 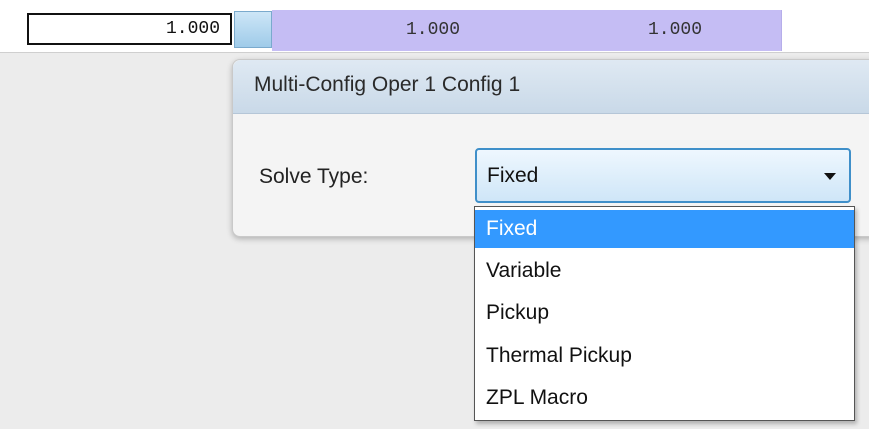 What do you see at coordinates (551, 87) in the screenshot?
I see `popup-header: Multi-Config Oper 1 Config 1` at bounding box center [551, 87].